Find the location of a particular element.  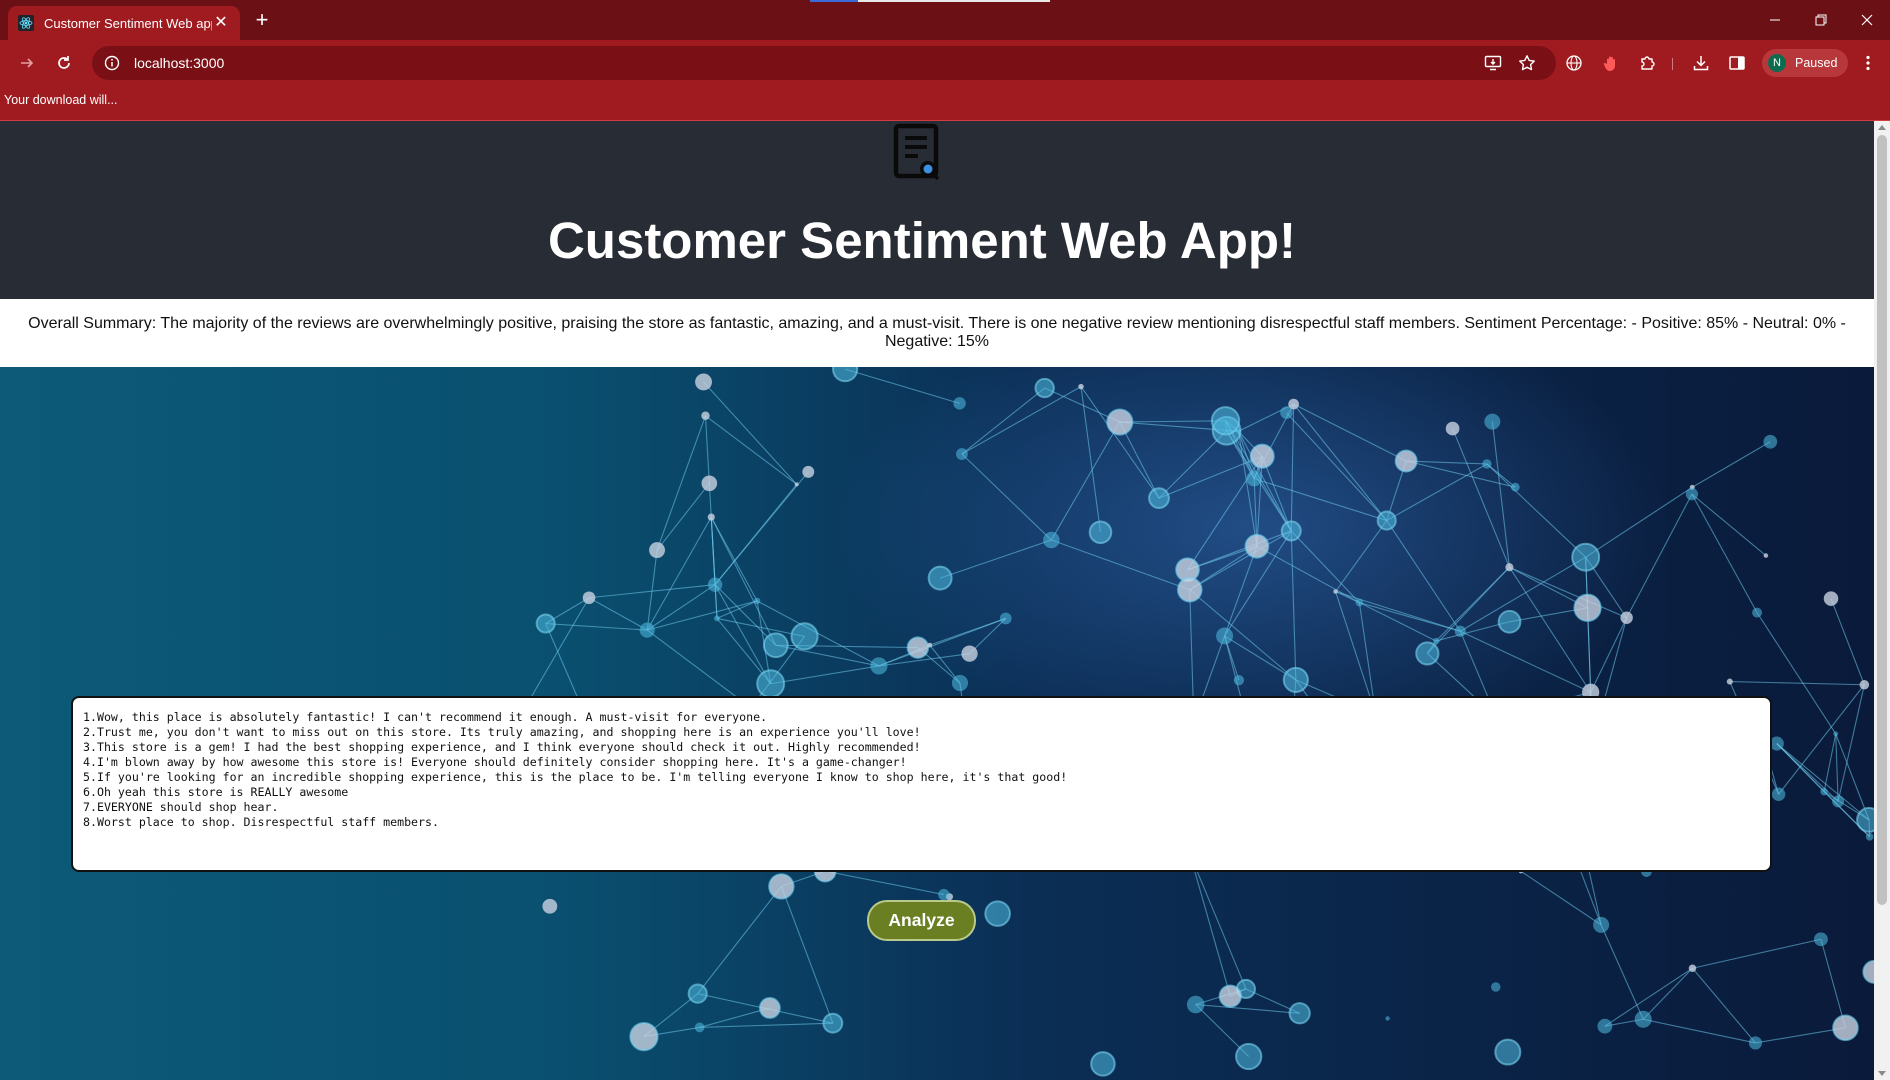

tab-customer-sentiment: Customer Sentiment Web app ✕ is located at coordinates (124, 23).